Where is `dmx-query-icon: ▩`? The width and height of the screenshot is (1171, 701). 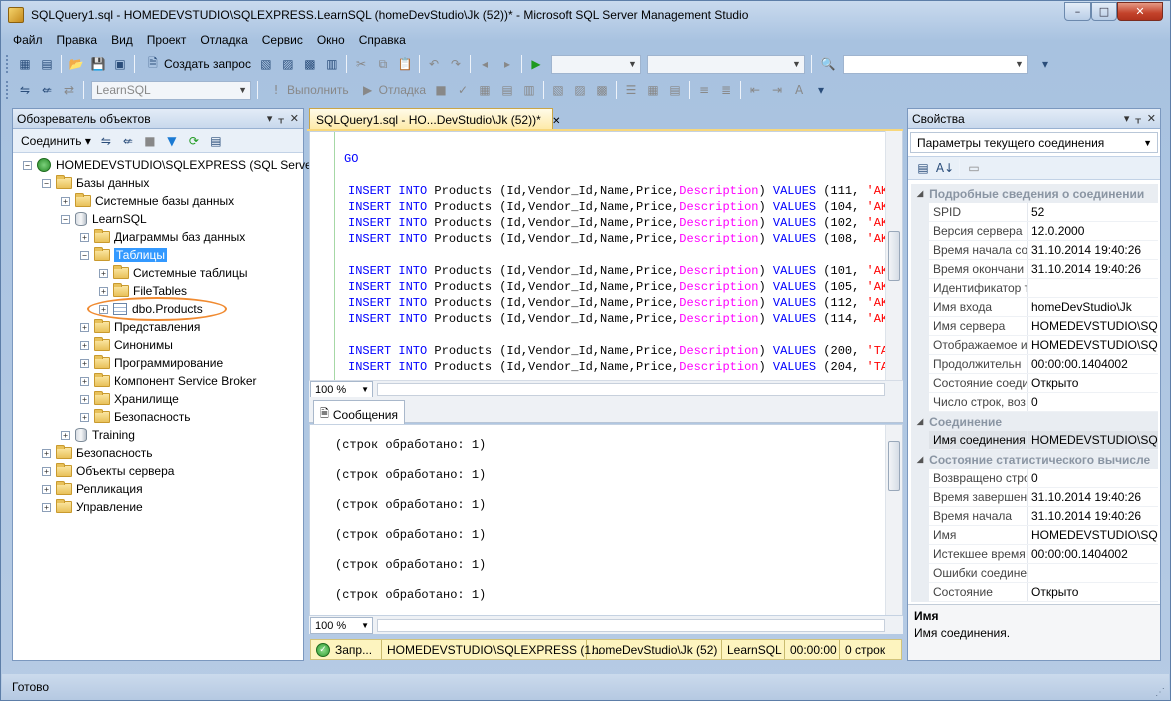 dmx-query-icon: ▩ is located at coordinates (310, 64).